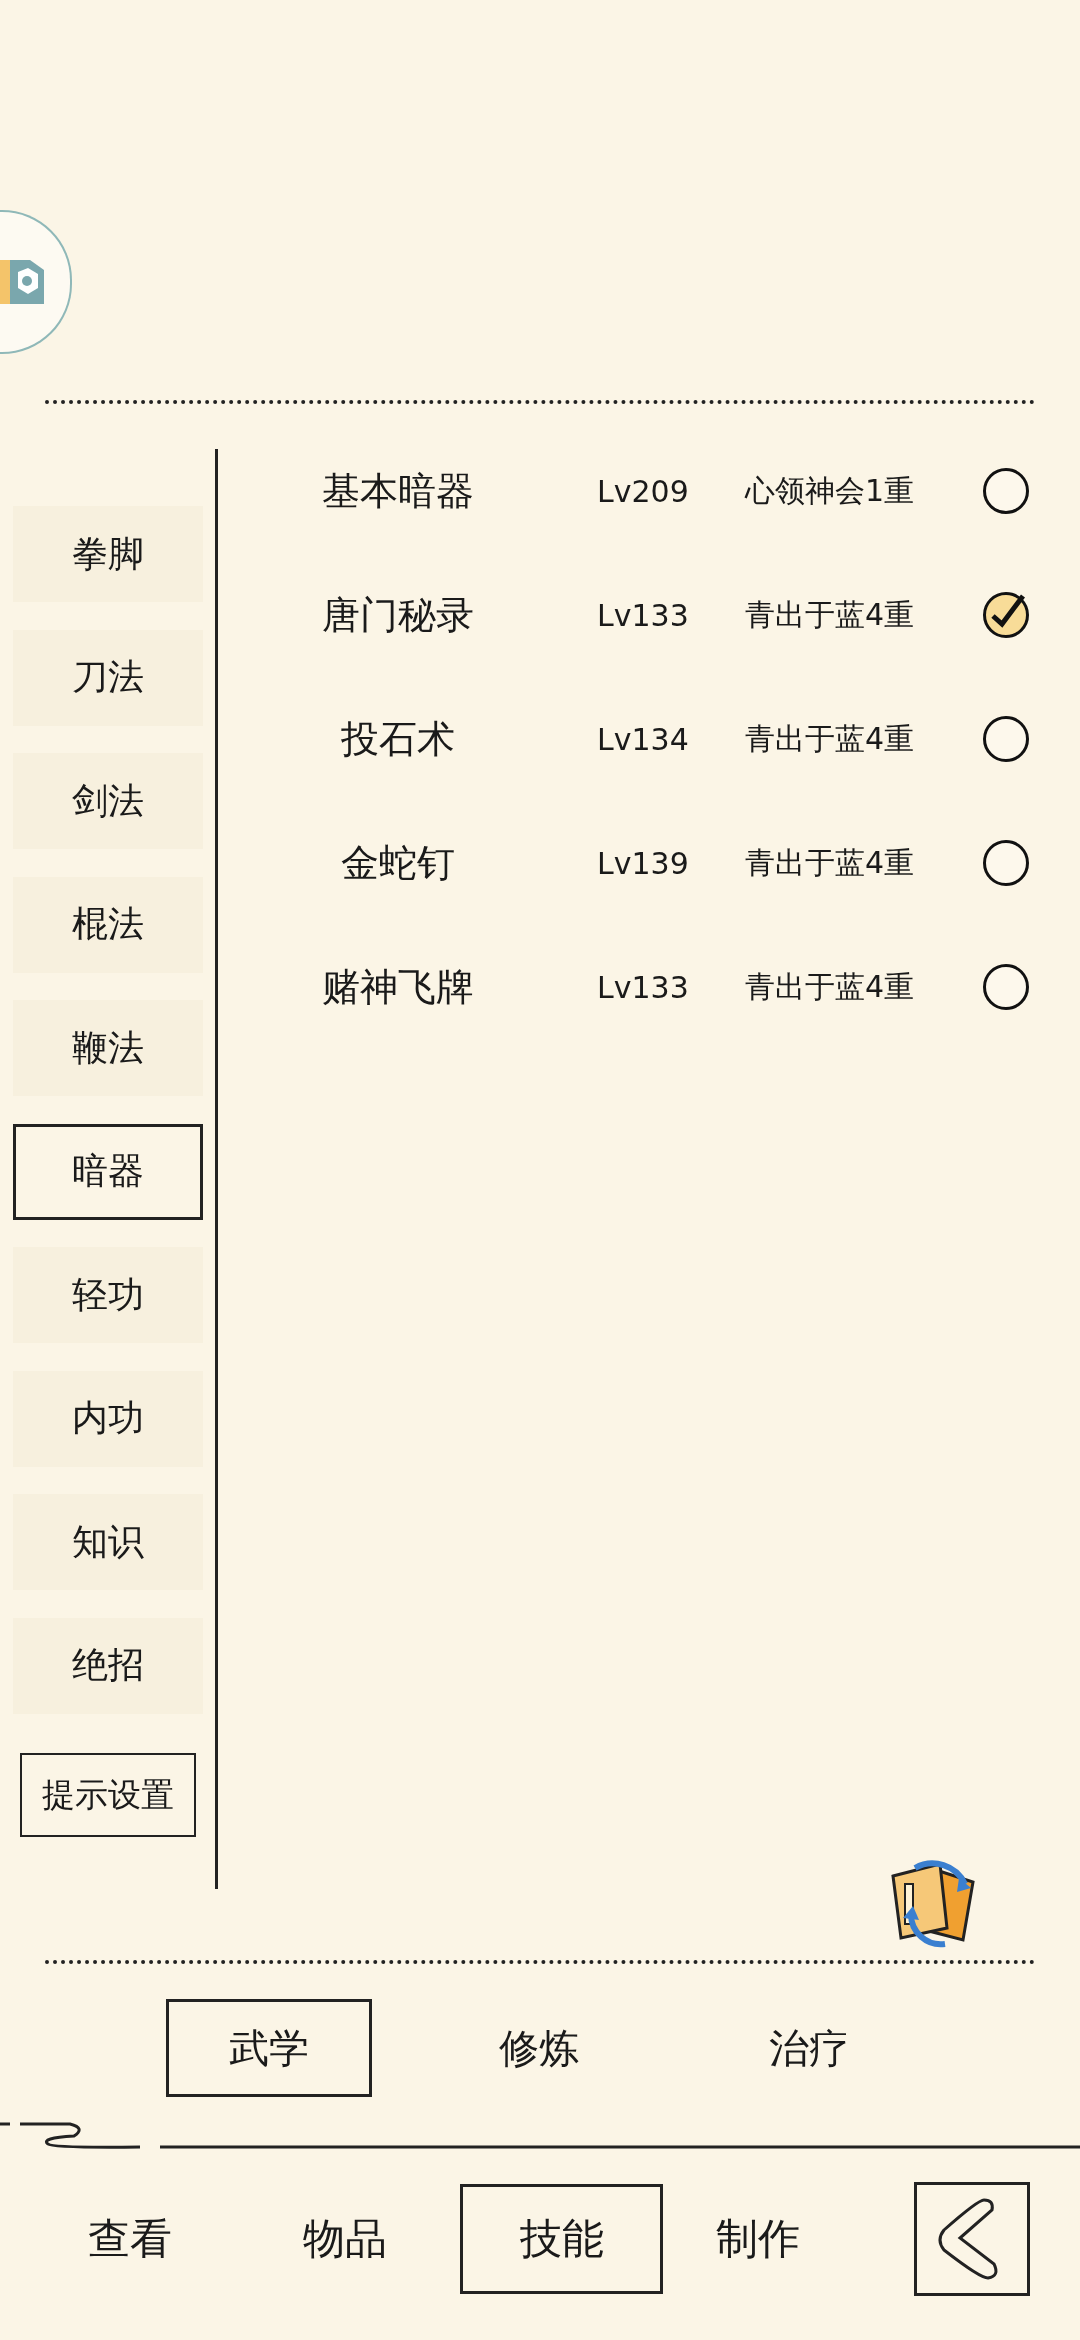 This screenshot has height=2340, width=1080. Describe the element at coordinates (561, 2239) in the screenshot. I see `bottom-tab: 技能` at that location.